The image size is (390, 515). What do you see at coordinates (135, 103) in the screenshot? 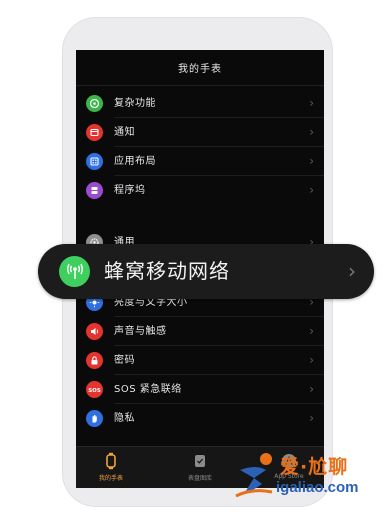
I see `settings-row-label: 复杂功能` at bounding box center [135, 103].